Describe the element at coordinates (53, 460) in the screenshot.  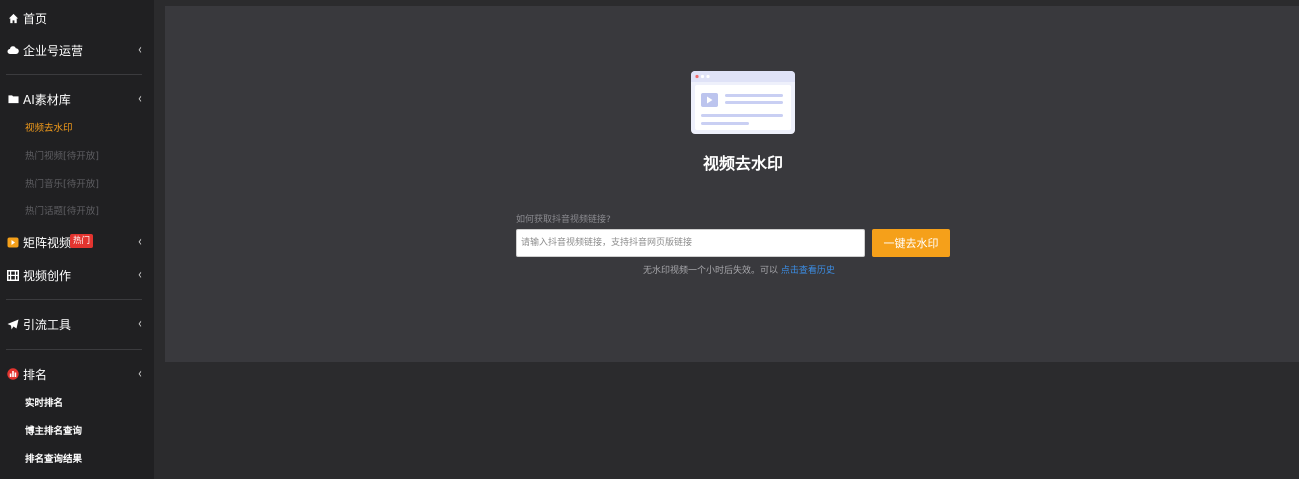
I see `submenu-item-ranking-query-results: 排名查询结果` at that location.